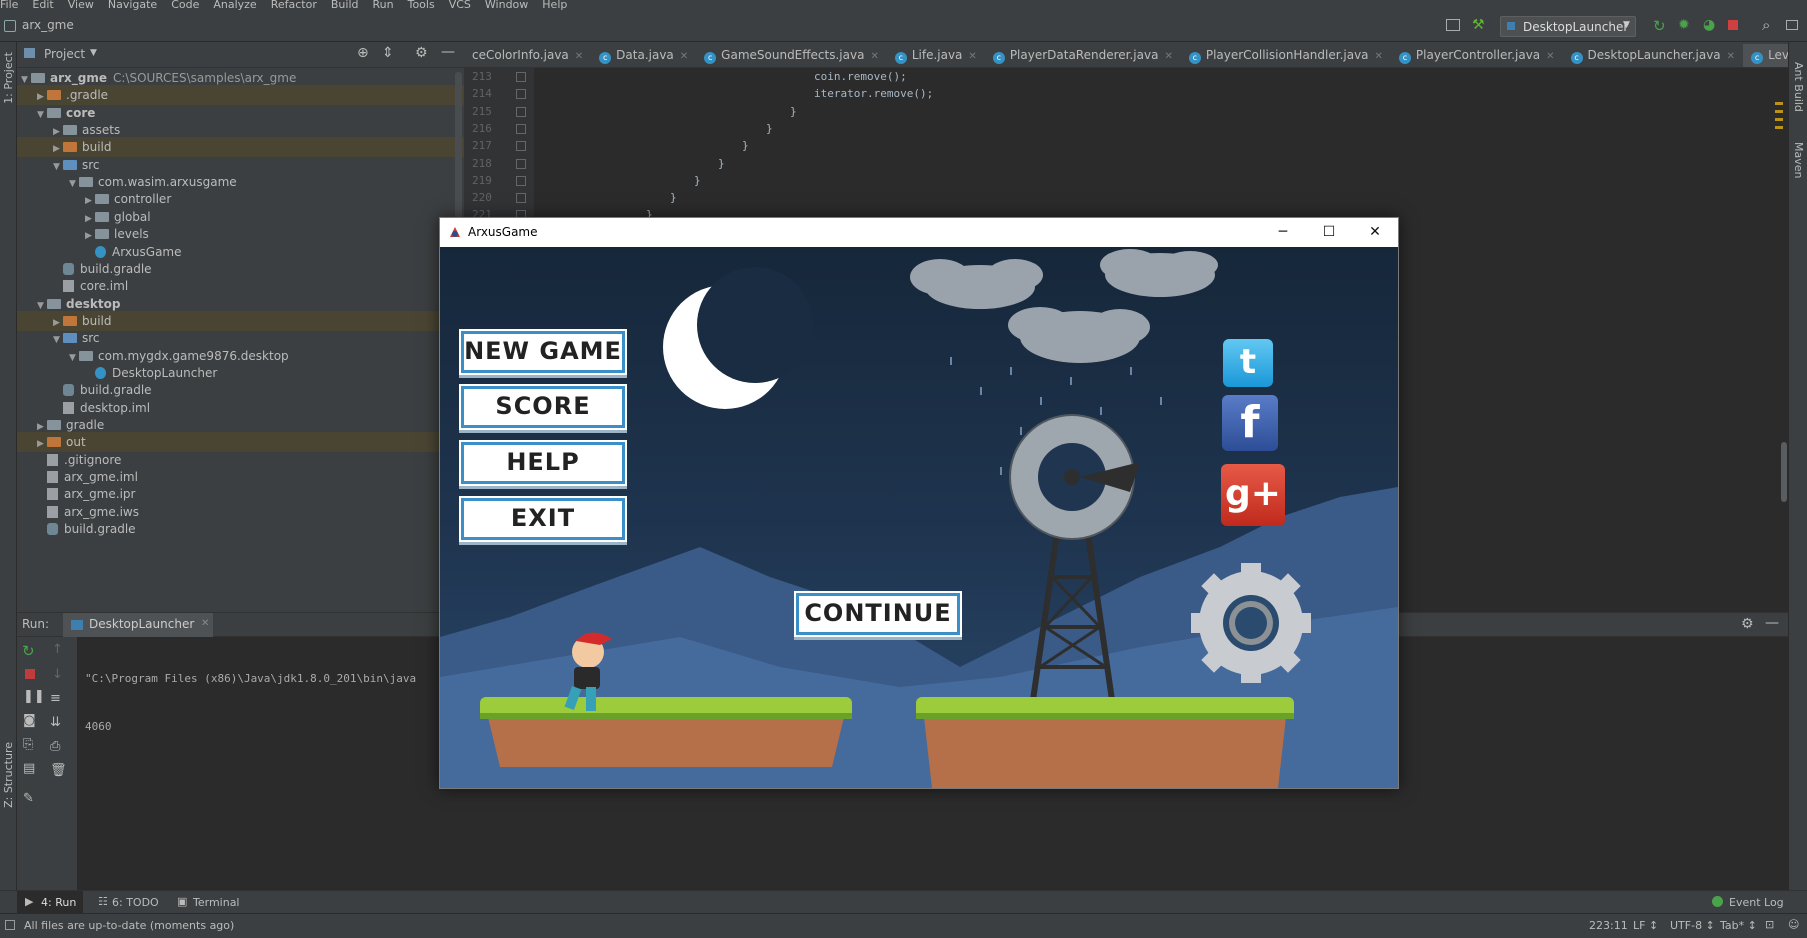  Describe the element at coordinates (8, 78) in the screenshot. I see `project-tool-label: 1: Project` at that location.